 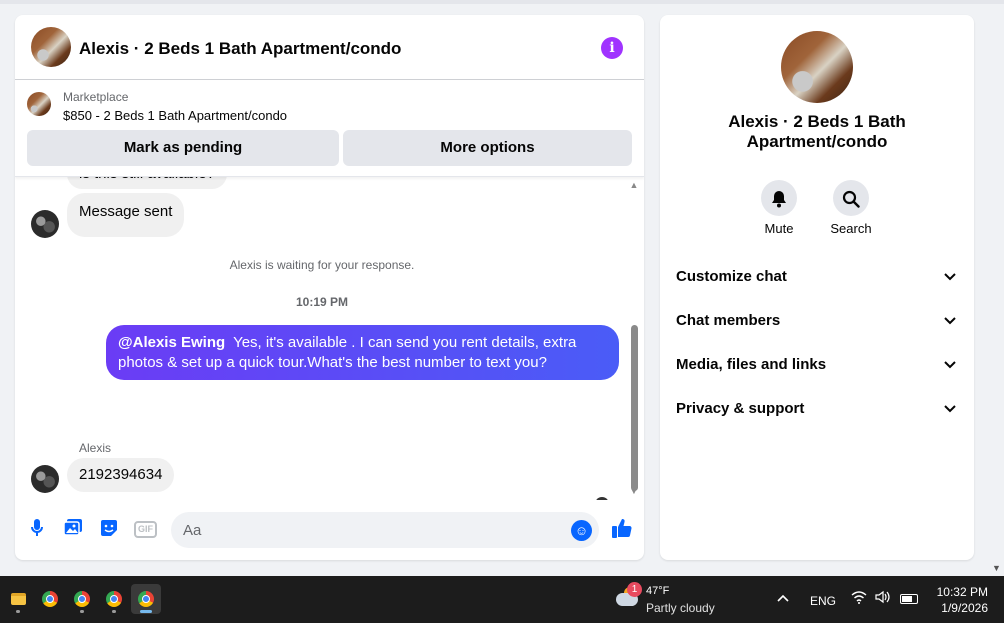 What do you see at coordinates (751, 364) in the screenshot?
I see `menu-label: Media, files and links` at bounding box center [751, 364].